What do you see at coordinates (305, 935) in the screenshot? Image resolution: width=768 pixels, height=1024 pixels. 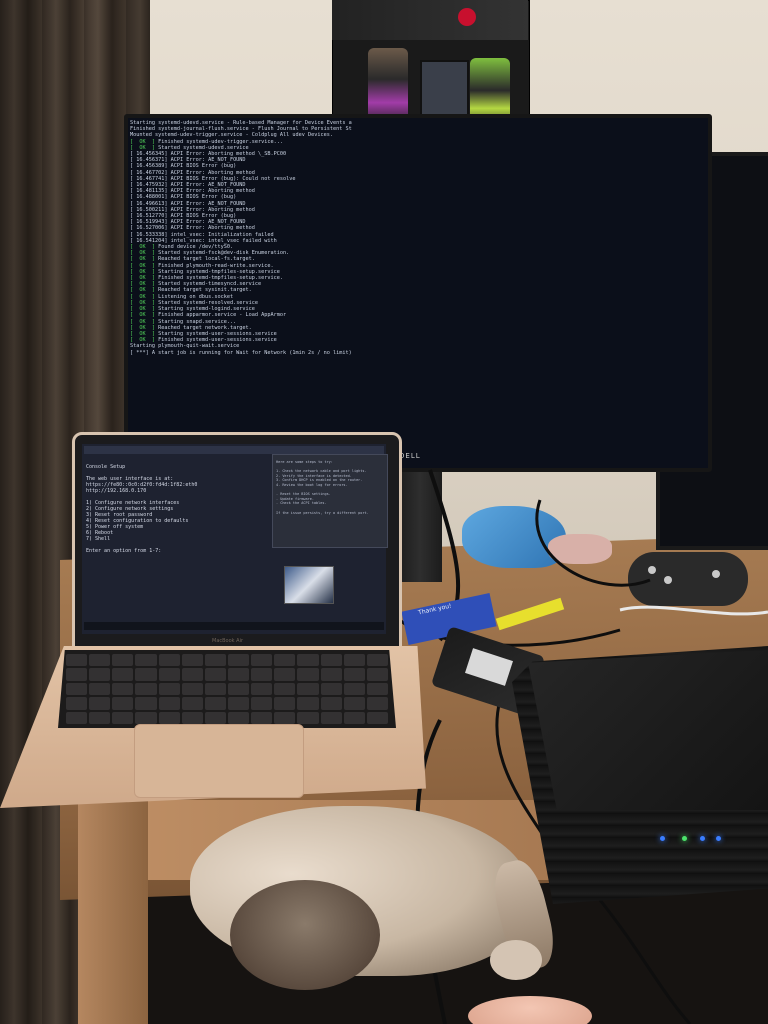 I see `cat-head` at bounding box center [305, 935].